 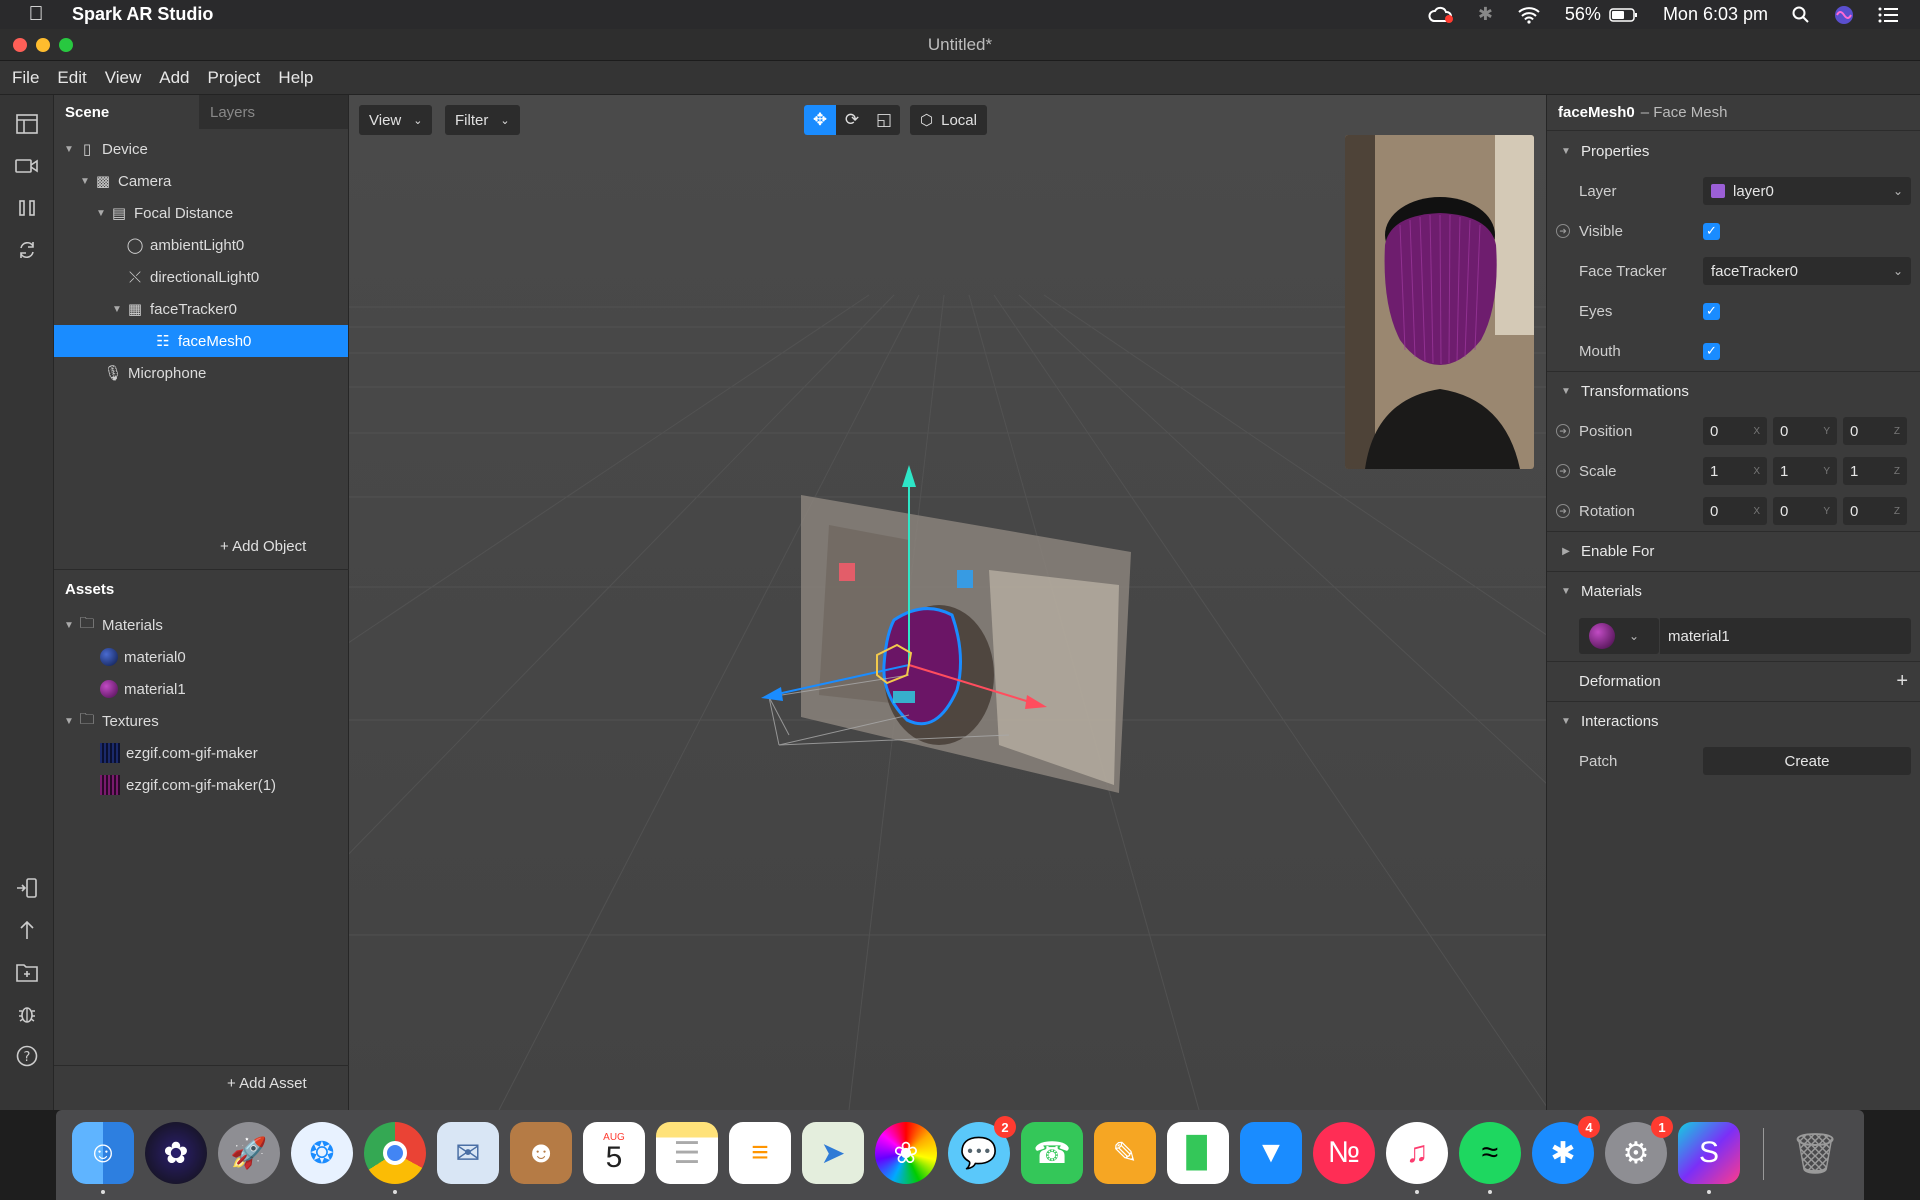 What do you see at coordinates (852, 120) in the screenshot?
I see `rotate-tool-icon: ⟳` at bounding box center [852, 120].